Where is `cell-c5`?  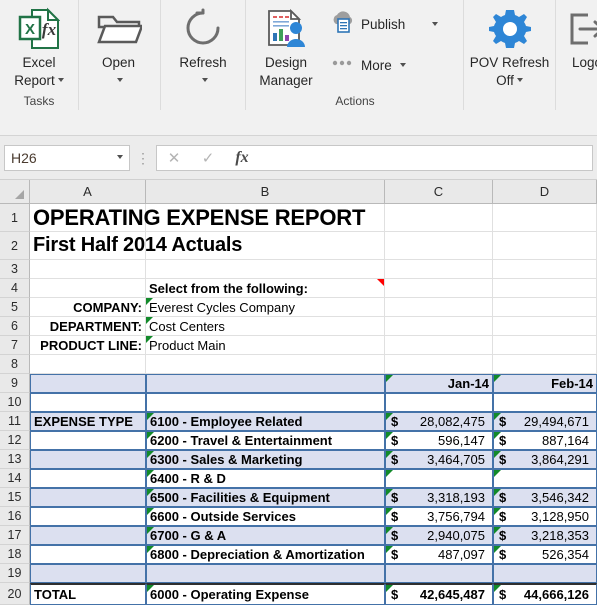
cell-c5 is located at coordinates (439, 307).